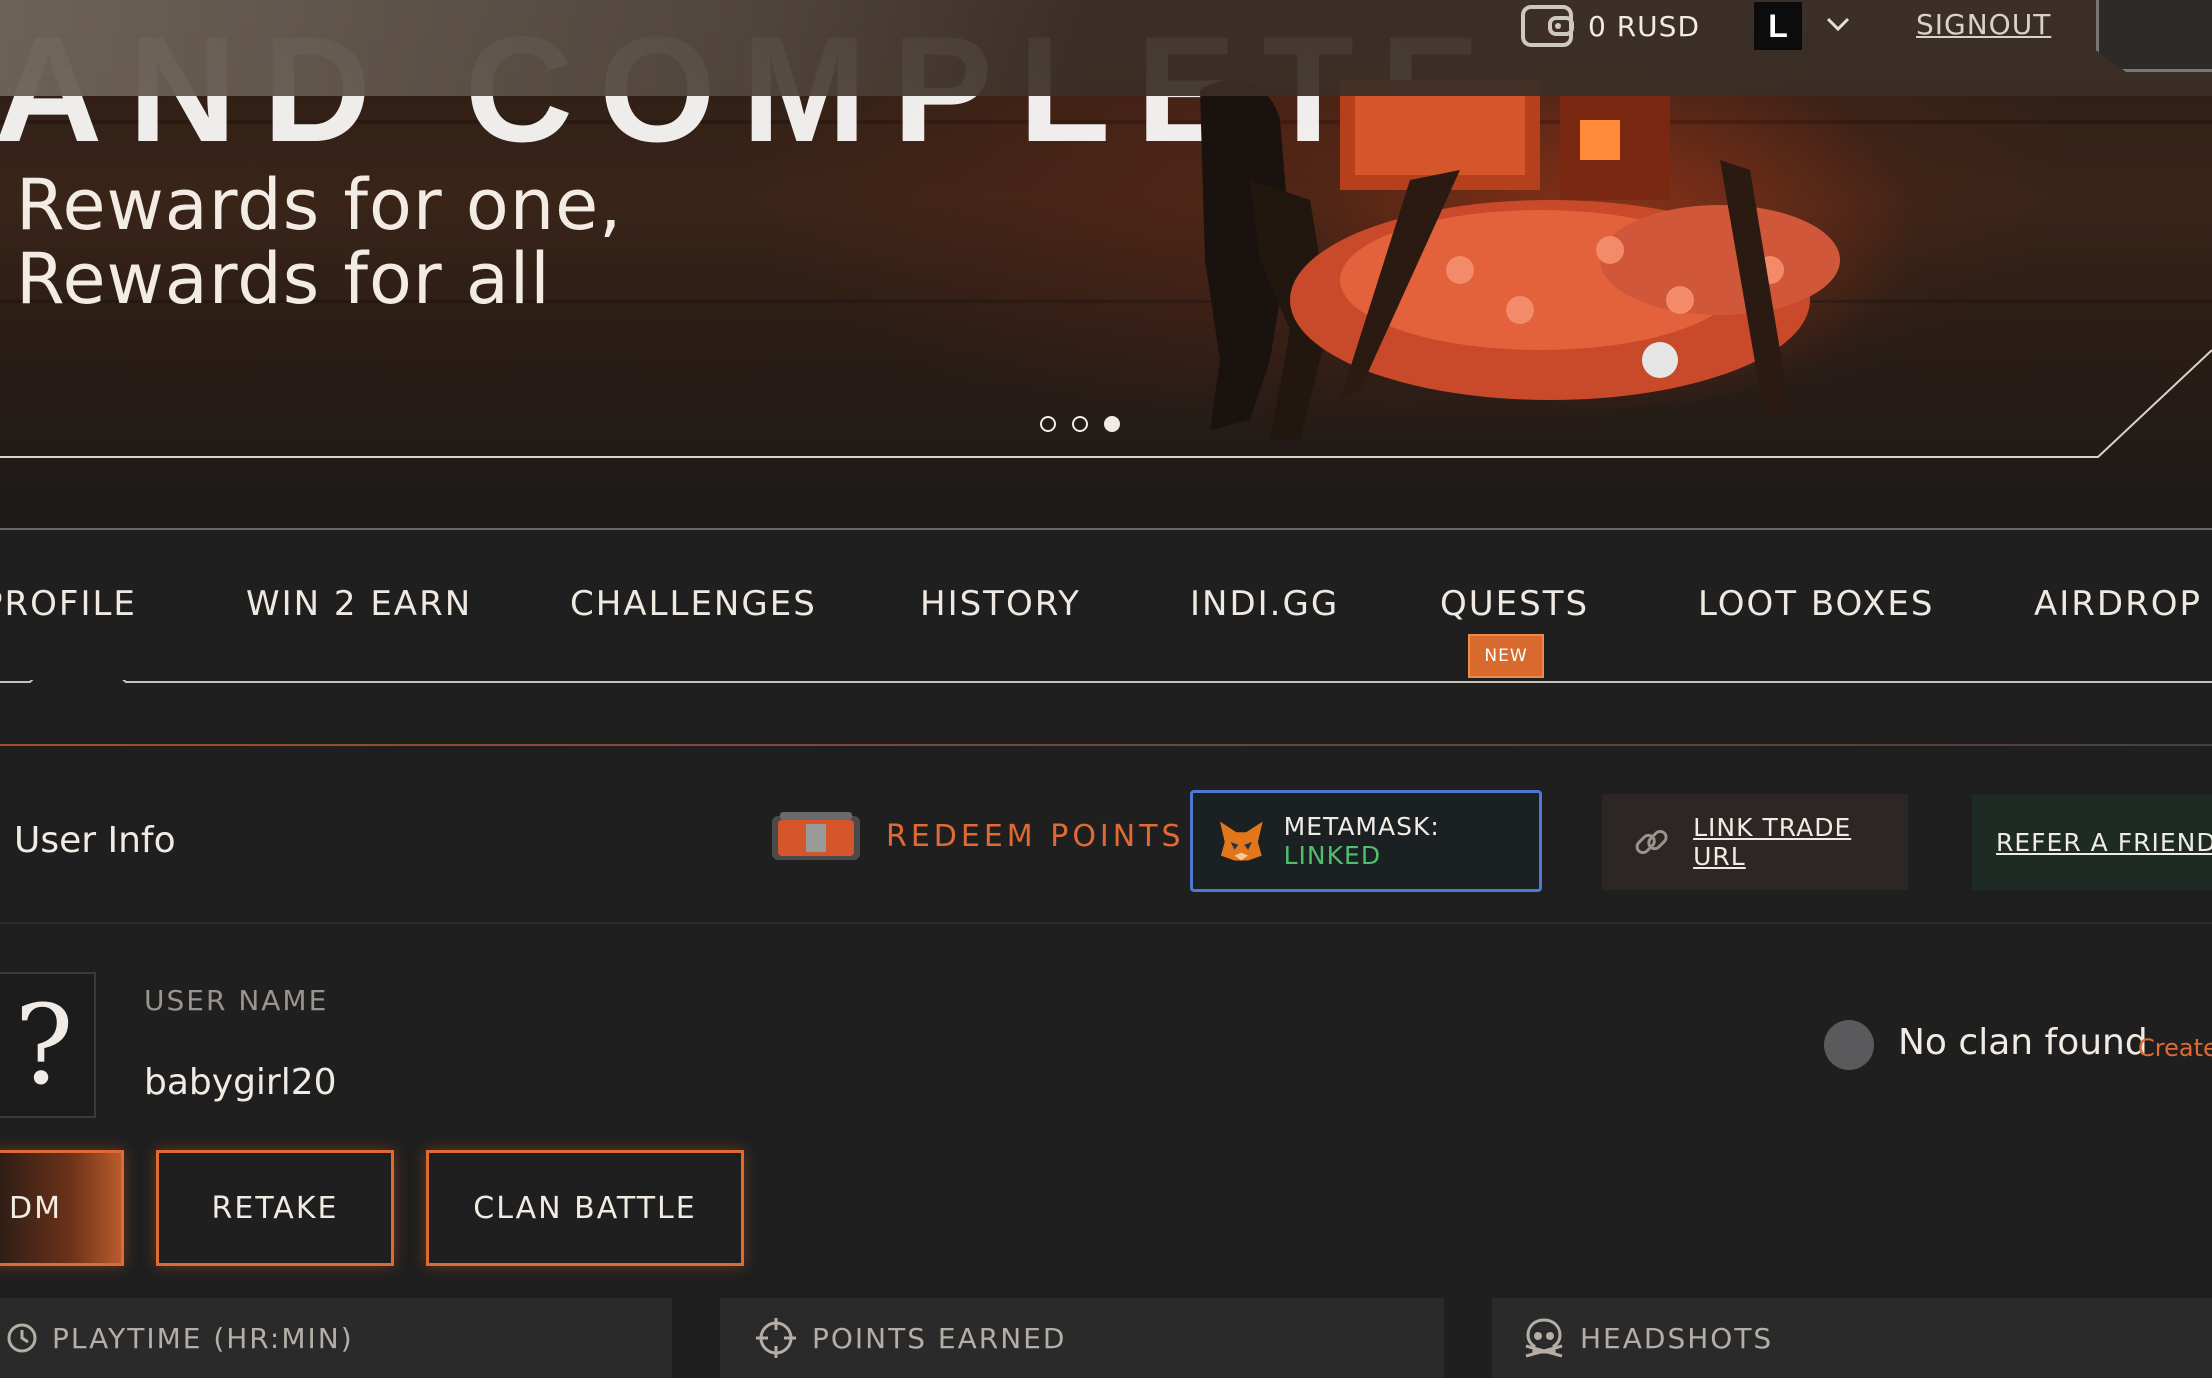  What do you see at coordinates (22, 1338) in the screenshot?
I see `clock-icon` at bounding box center [22, 1338].